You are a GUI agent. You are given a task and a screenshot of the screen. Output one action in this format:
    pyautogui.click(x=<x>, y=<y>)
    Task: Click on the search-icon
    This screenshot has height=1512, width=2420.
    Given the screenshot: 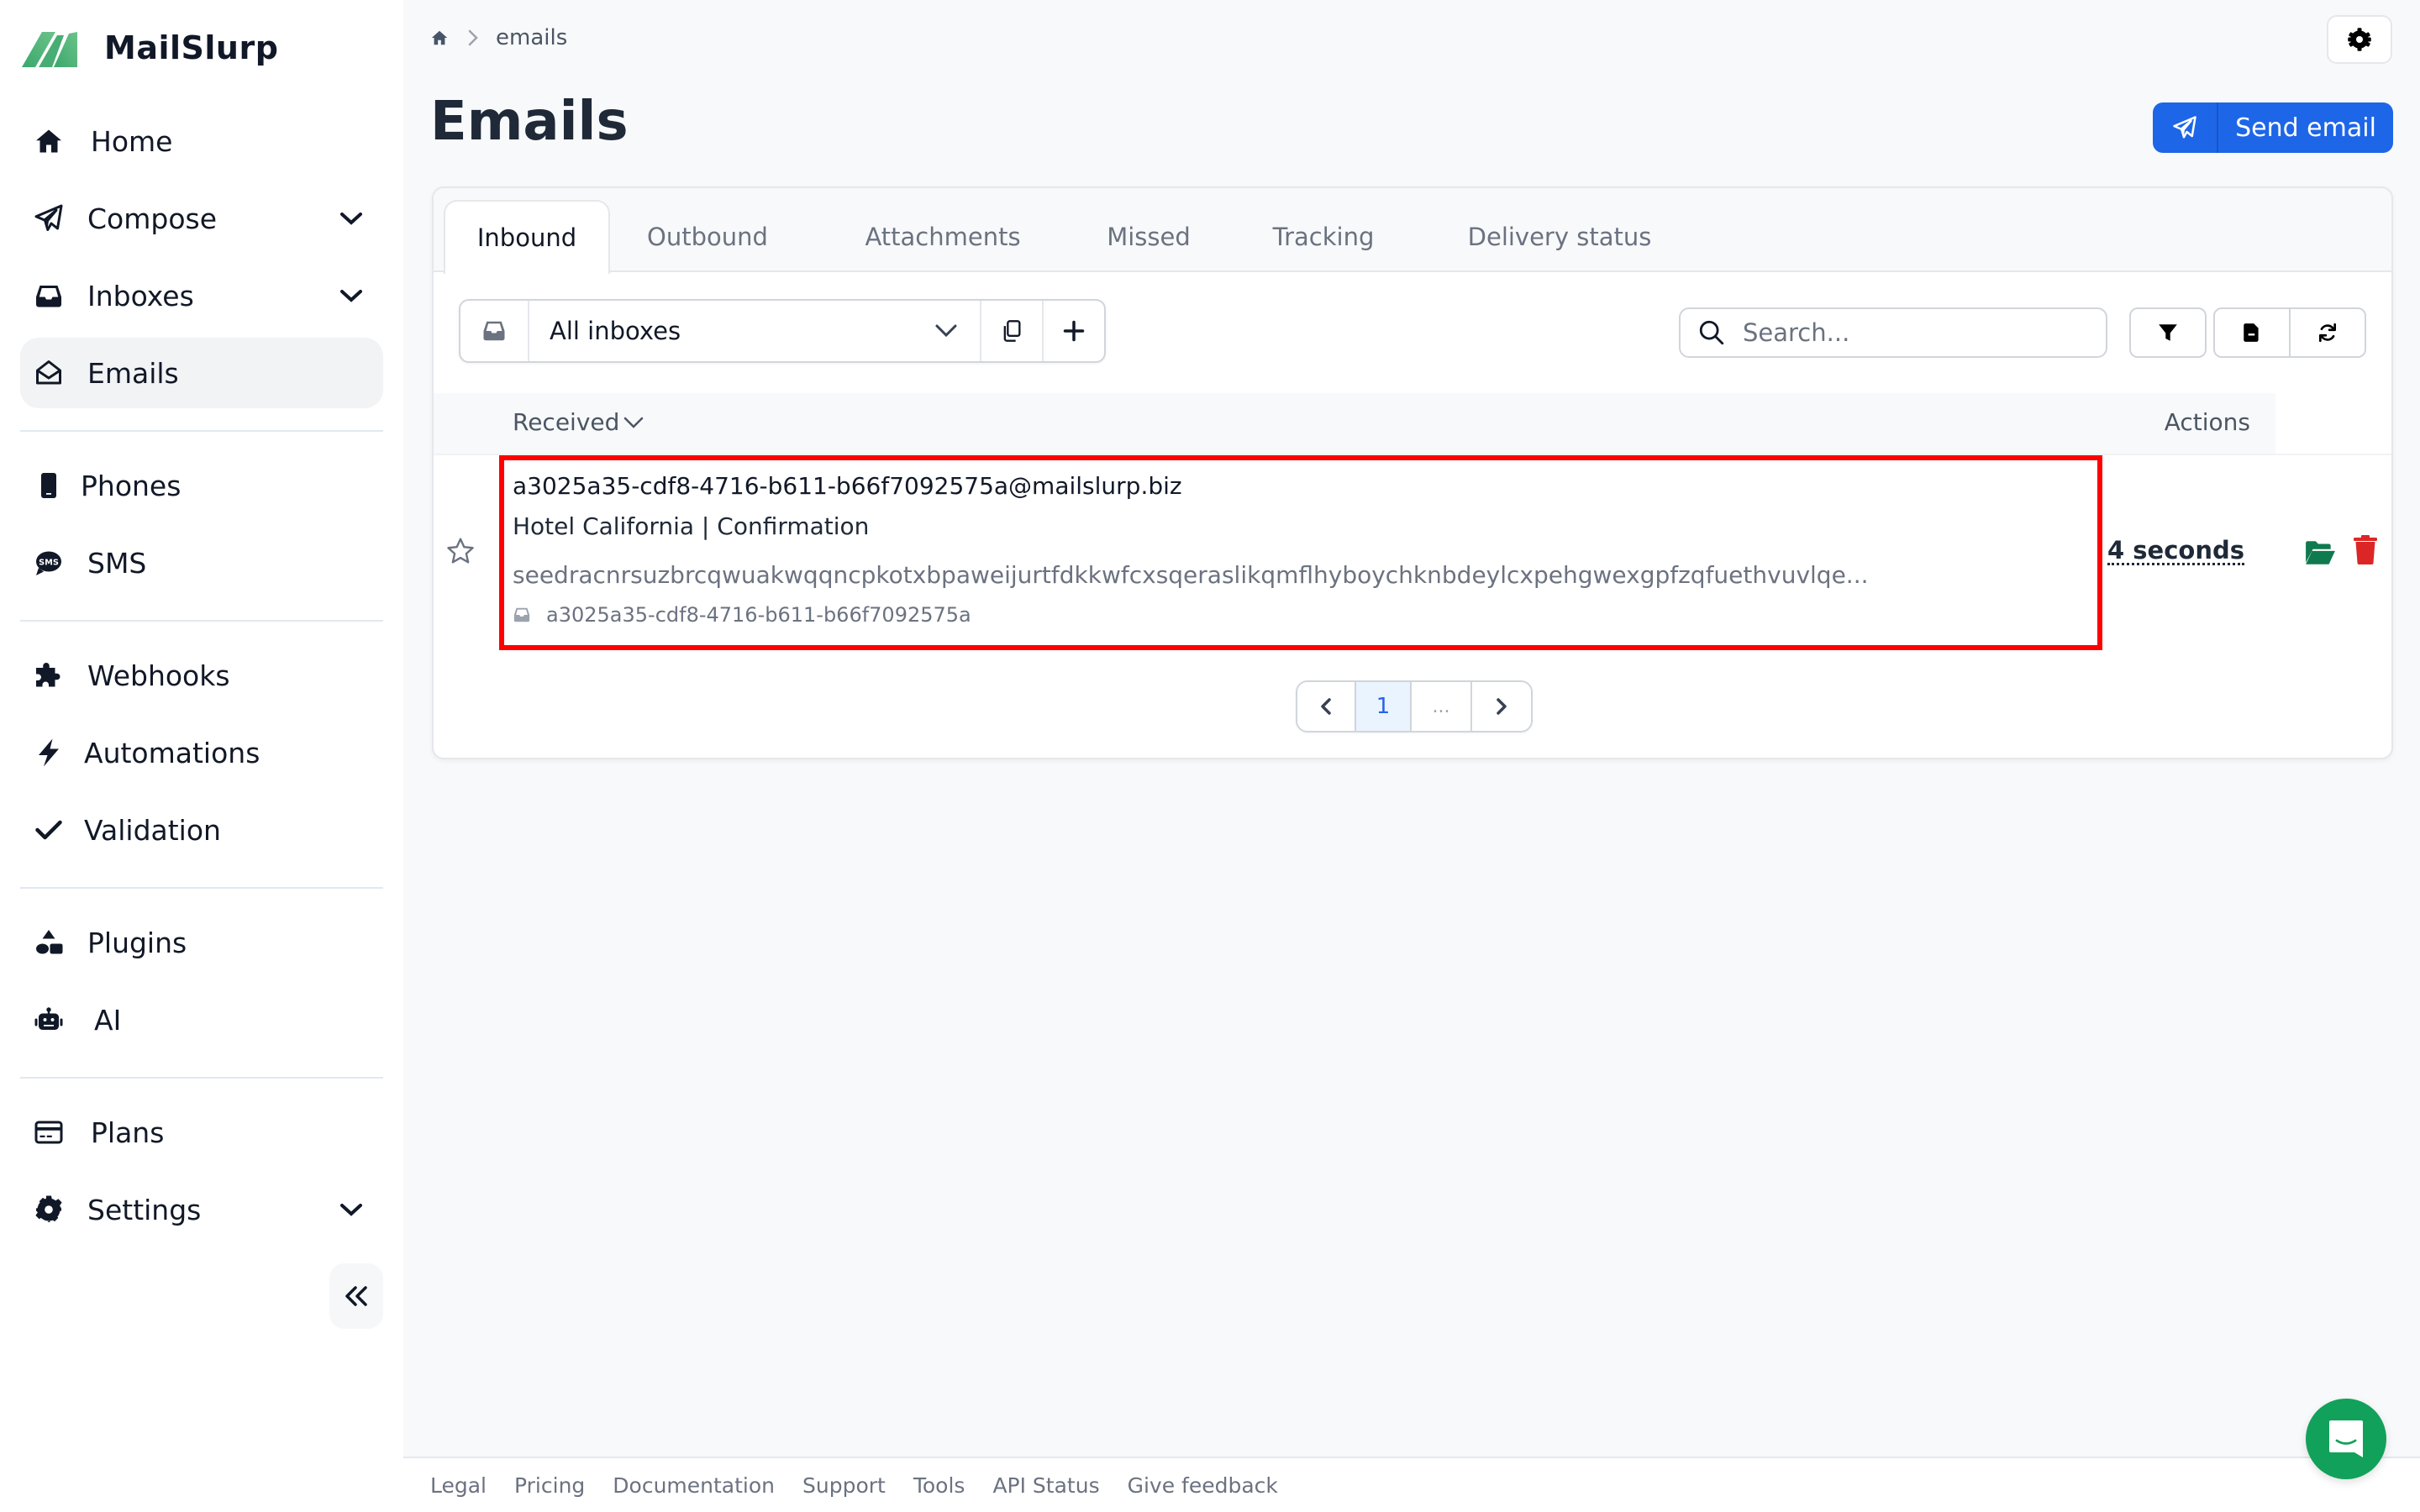 What is the action you would take?
    pyautogui.click(x=1711, y=332)
    